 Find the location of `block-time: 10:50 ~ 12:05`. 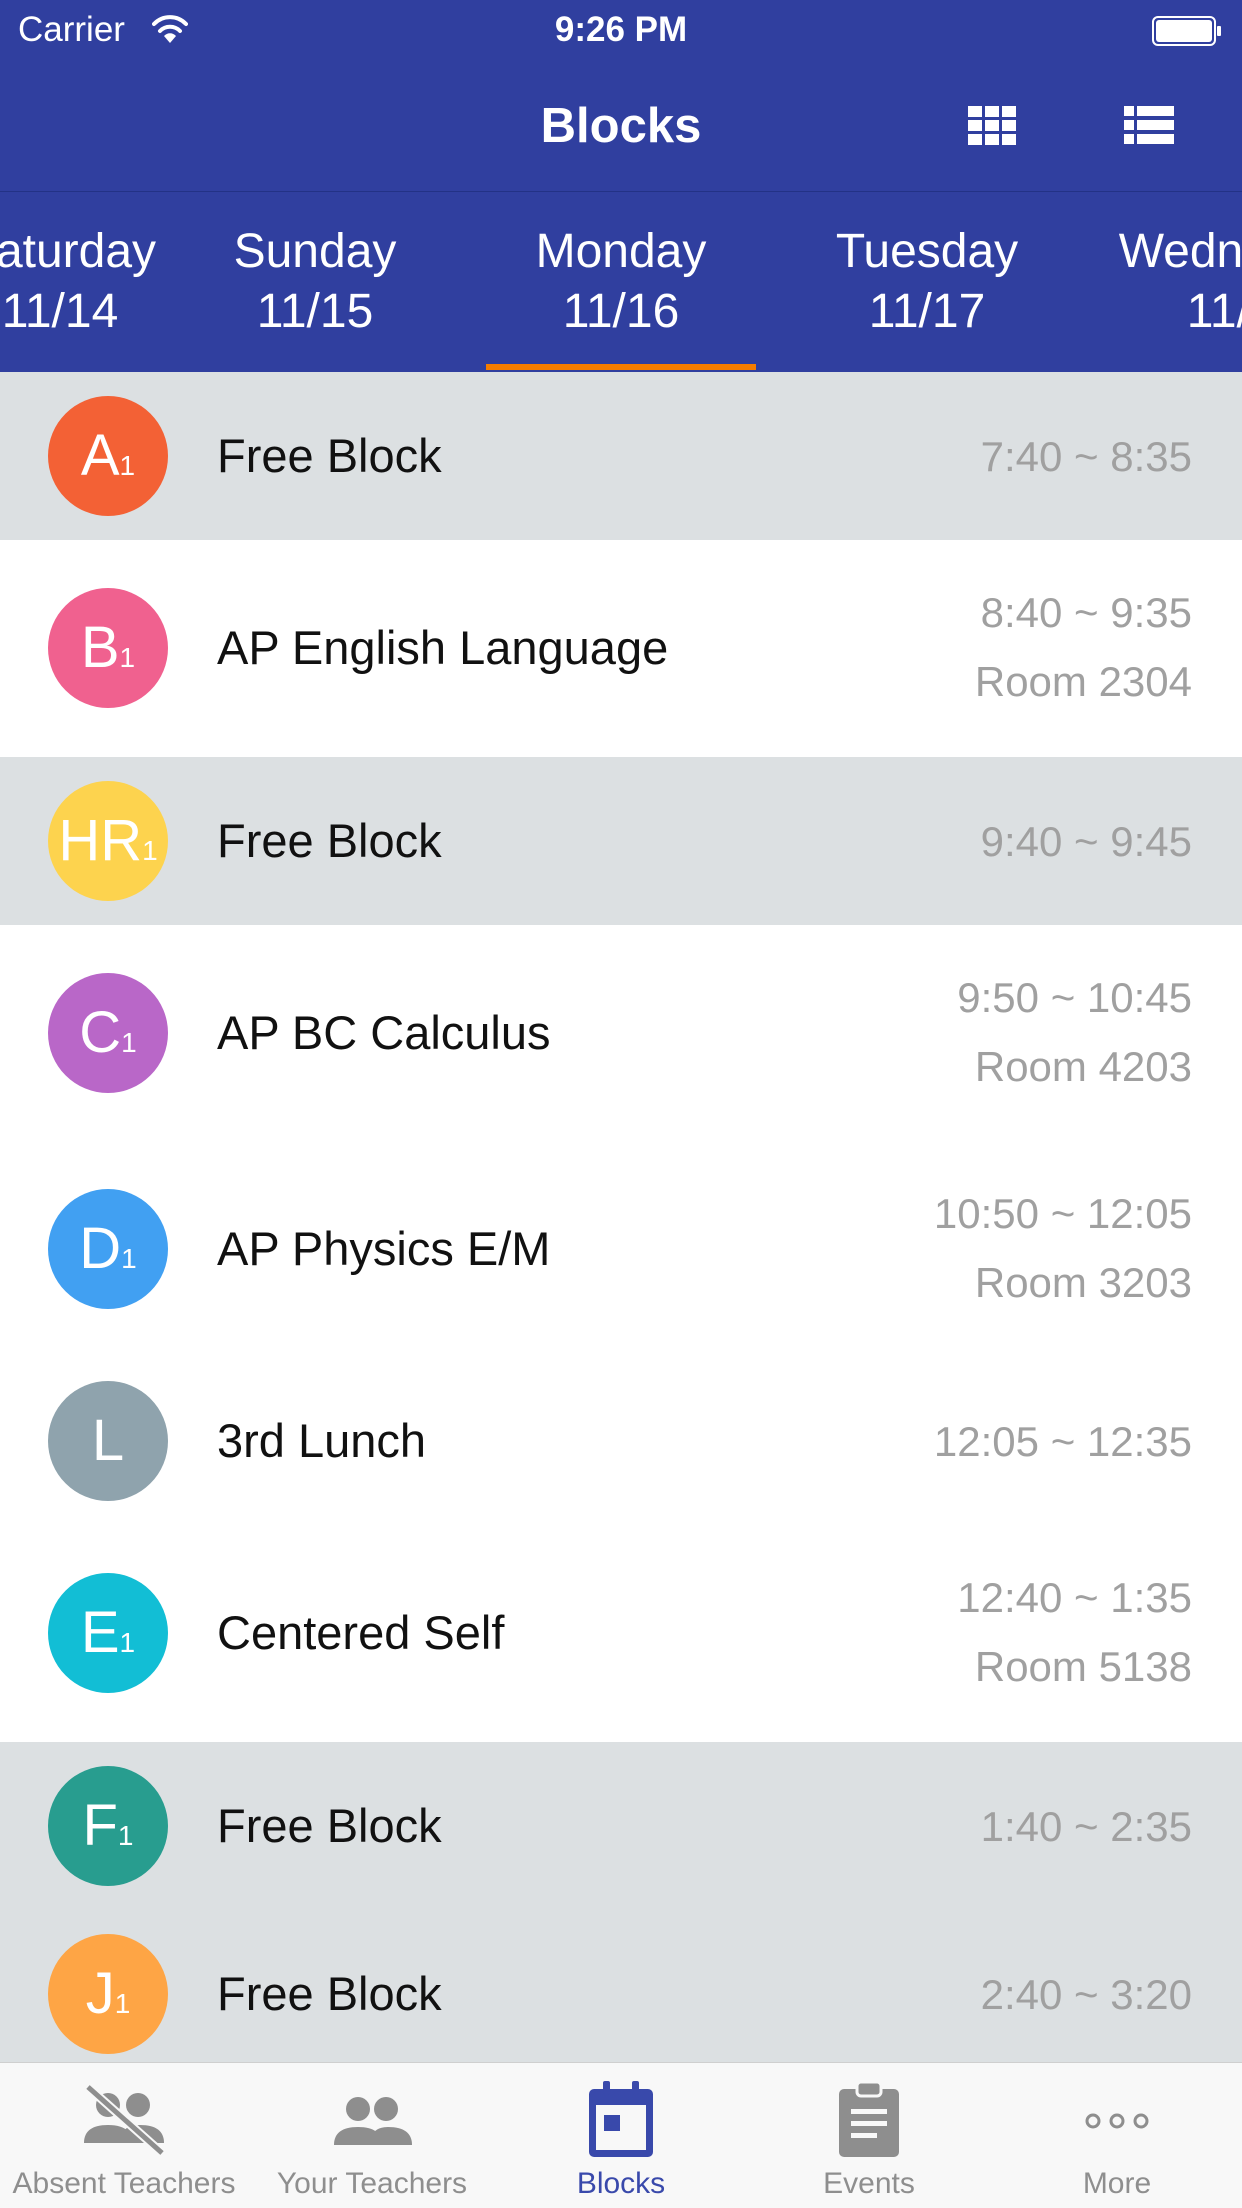

block-time: 10:50 ~ 12:05 is located at coordinates (1062, 1213).